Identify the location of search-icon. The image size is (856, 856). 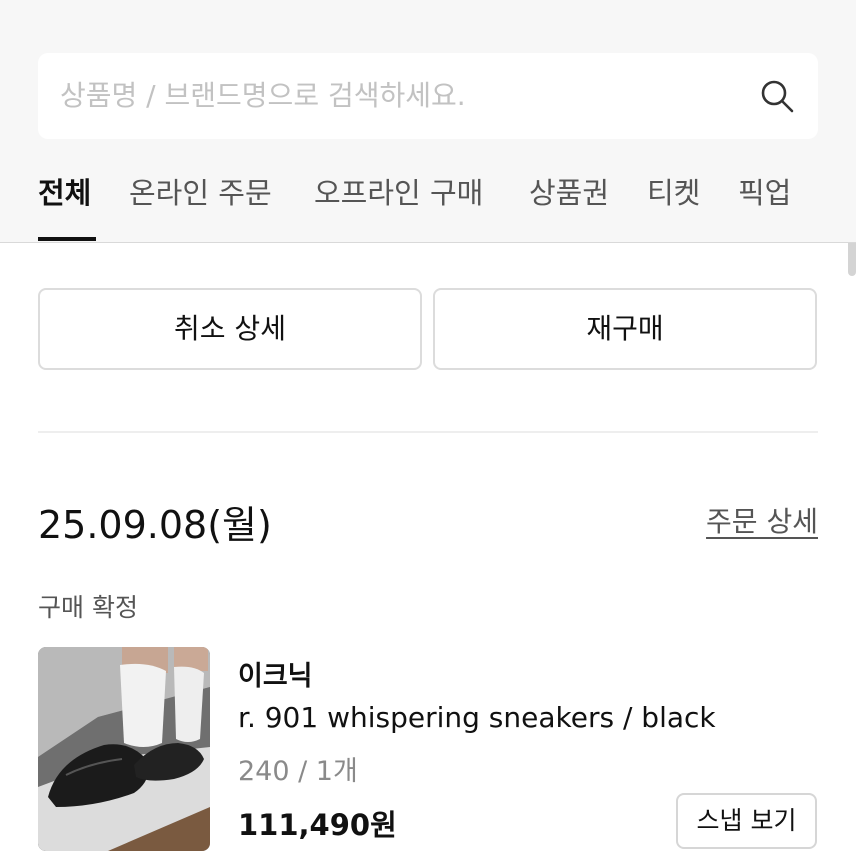
(777, 96).